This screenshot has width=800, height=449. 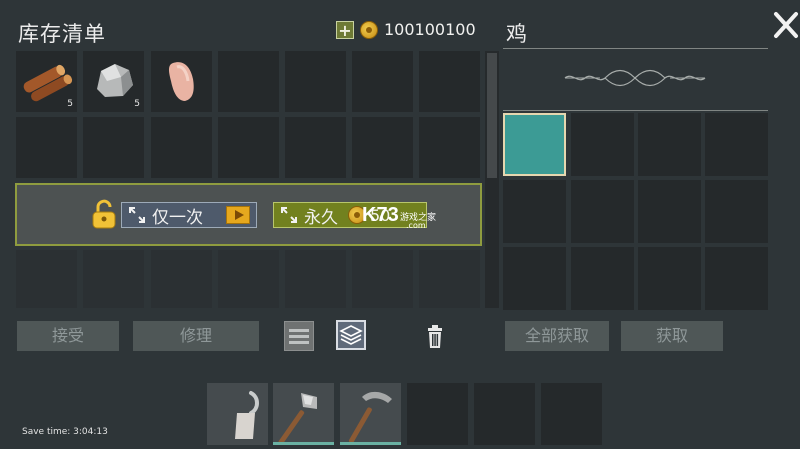 I want to click on hotbar-slot-axe, so click(x=303, y=414).